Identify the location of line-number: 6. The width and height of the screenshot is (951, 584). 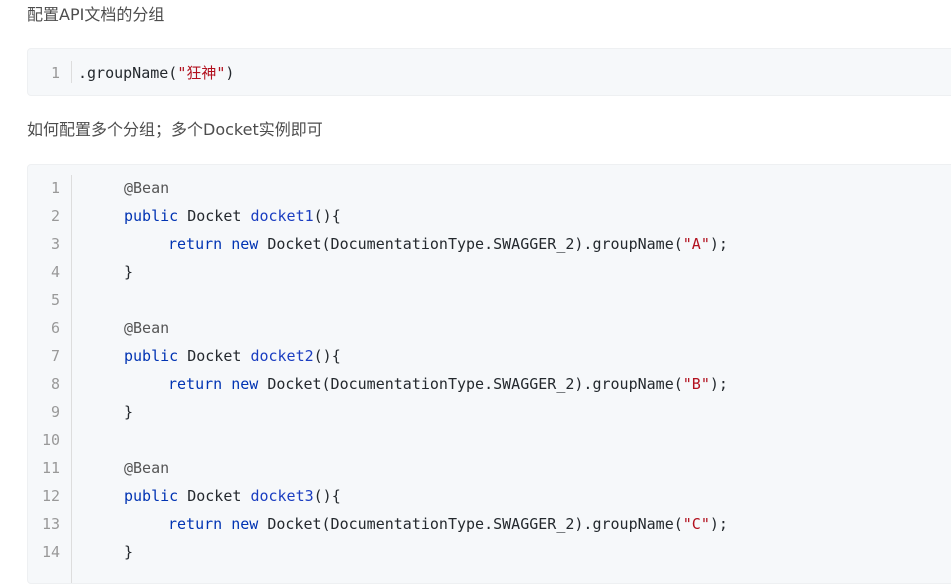
(55, 328).